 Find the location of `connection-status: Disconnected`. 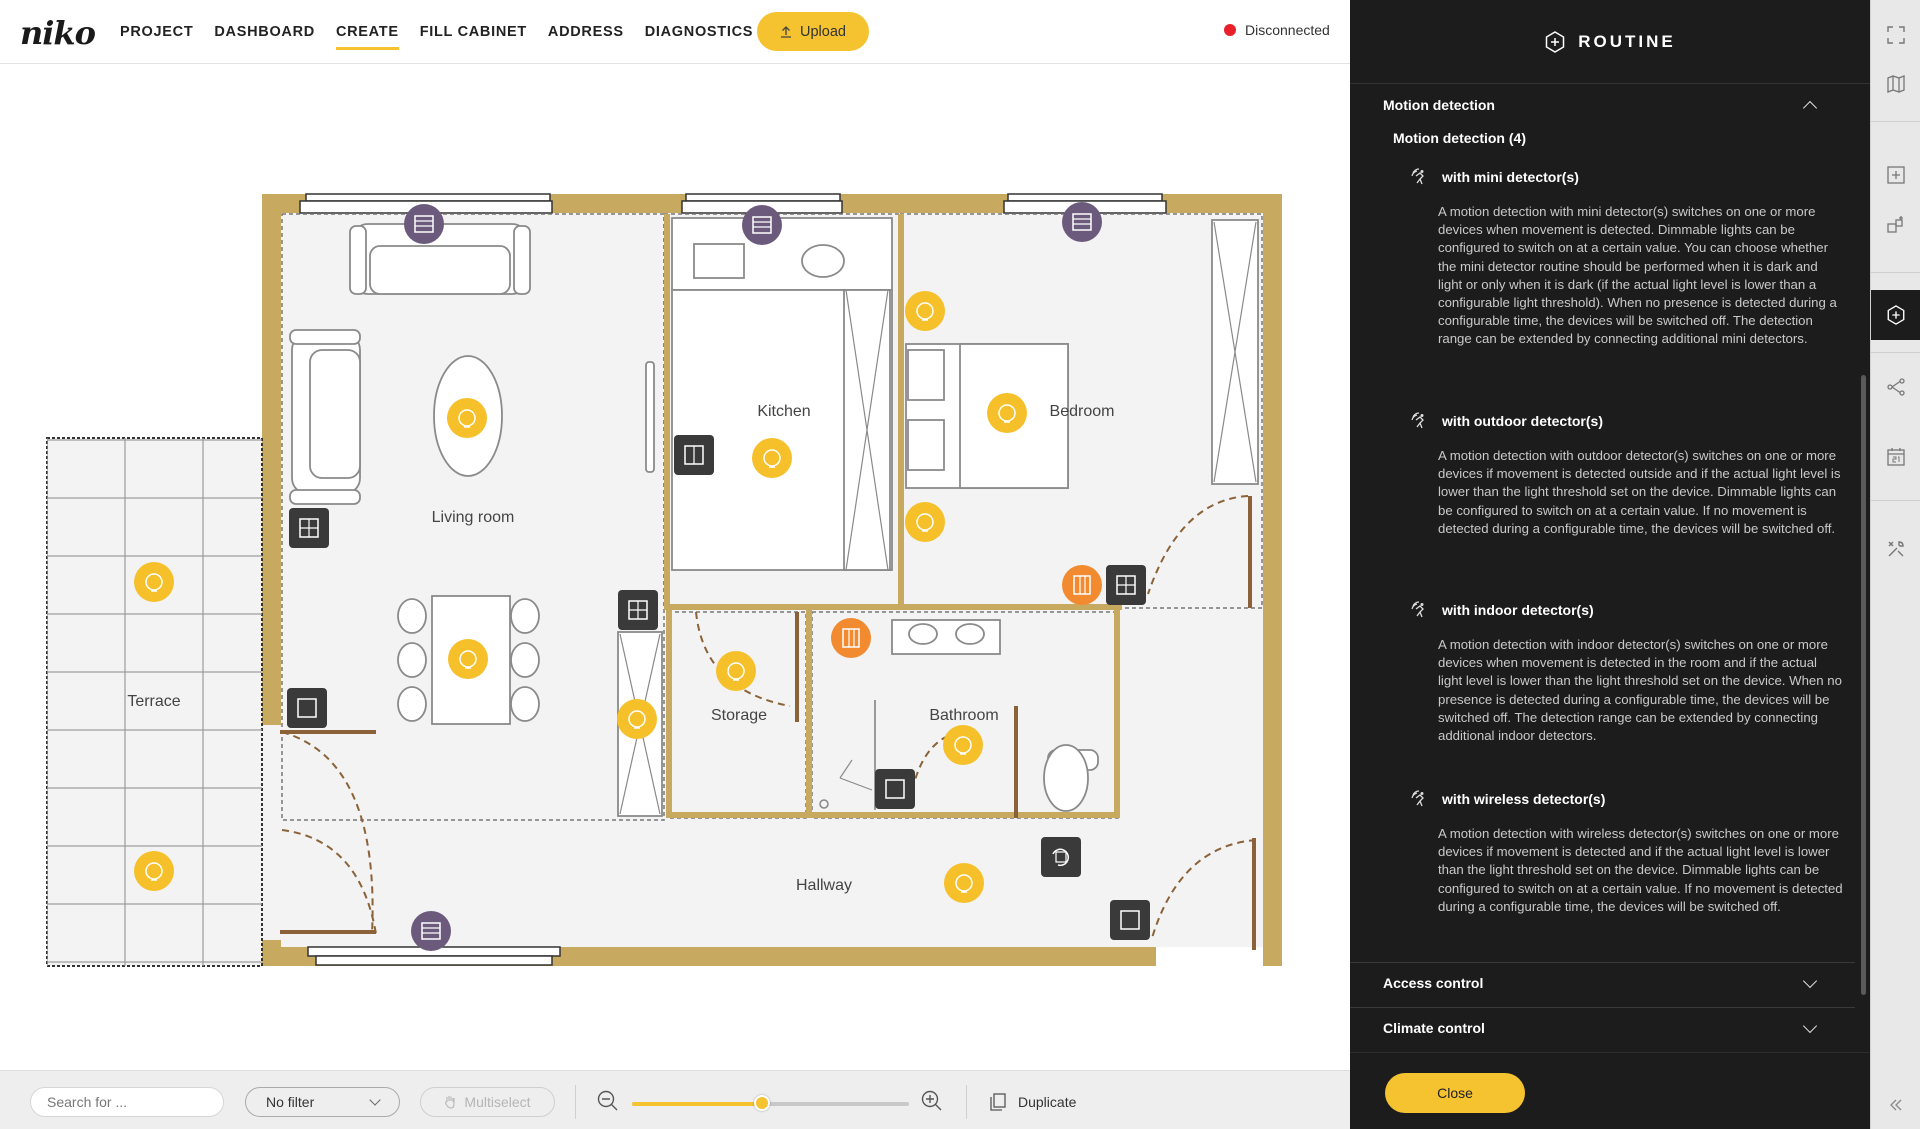

connection-status: Disconnected is located at coordinates (1277, 30).